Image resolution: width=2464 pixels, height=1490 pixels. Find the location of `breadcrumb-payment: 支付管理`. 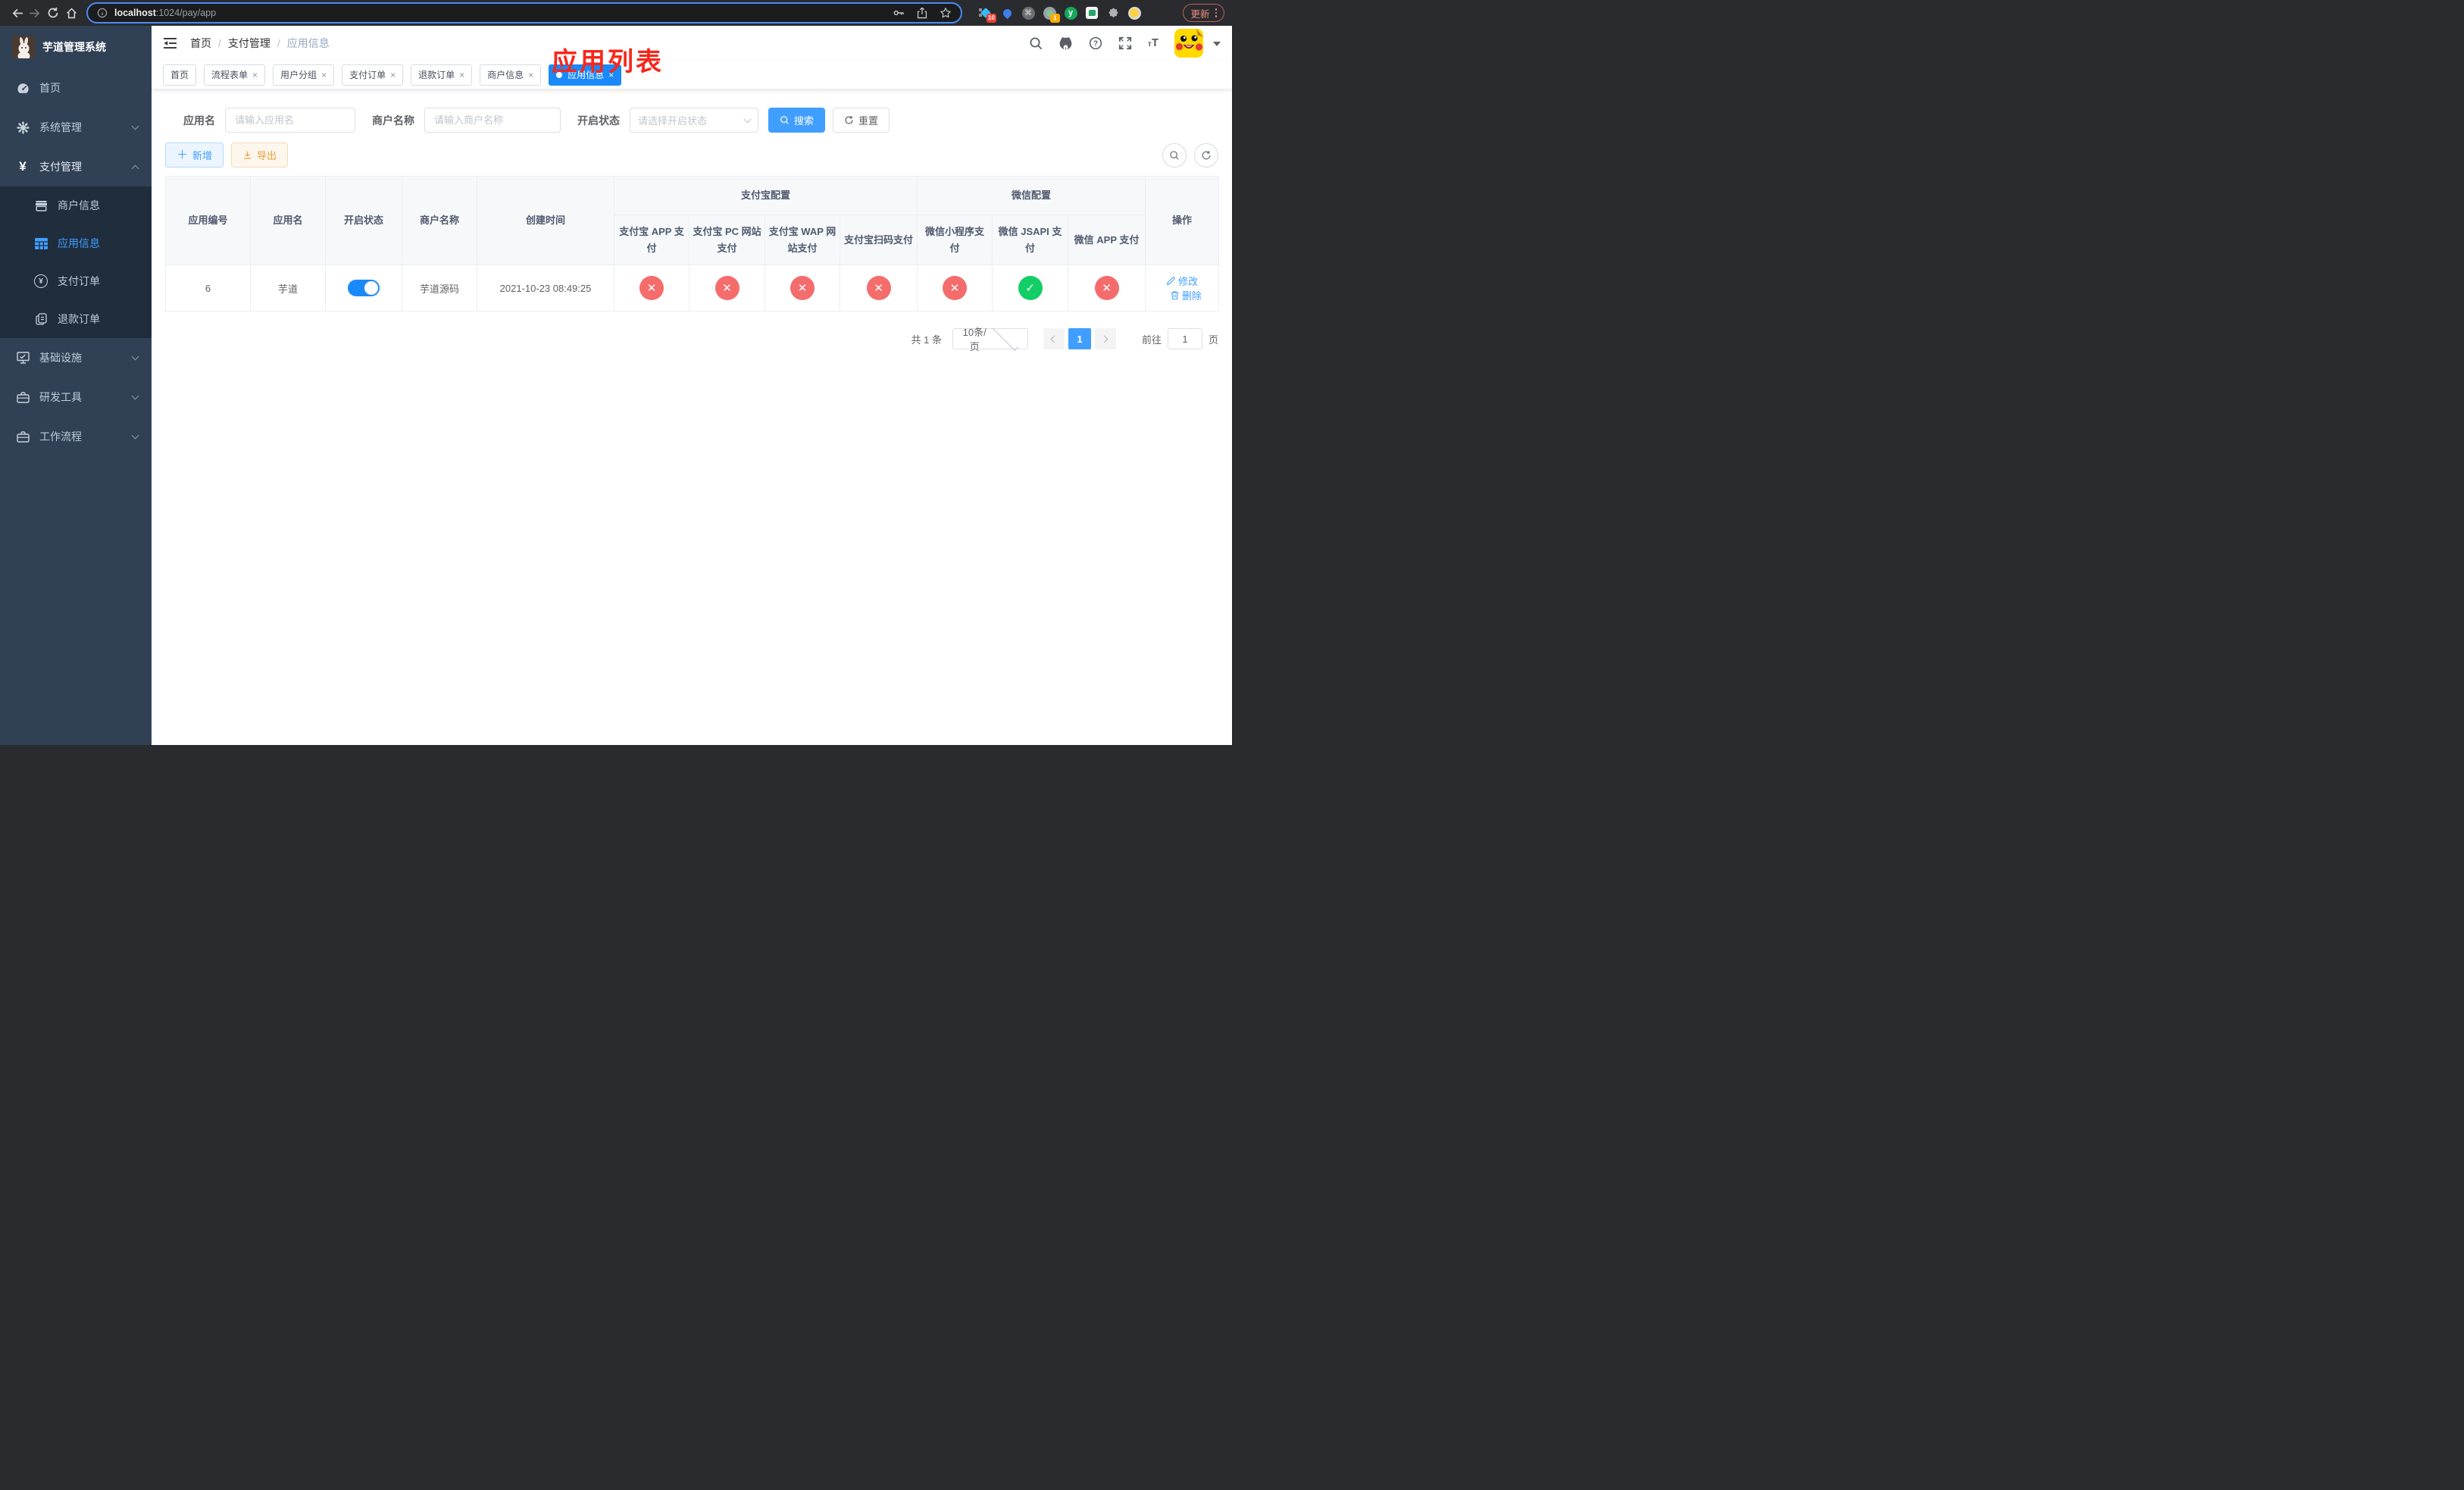

breadcrumb-payment: 支付管理 is located at coordinates (249, 44).